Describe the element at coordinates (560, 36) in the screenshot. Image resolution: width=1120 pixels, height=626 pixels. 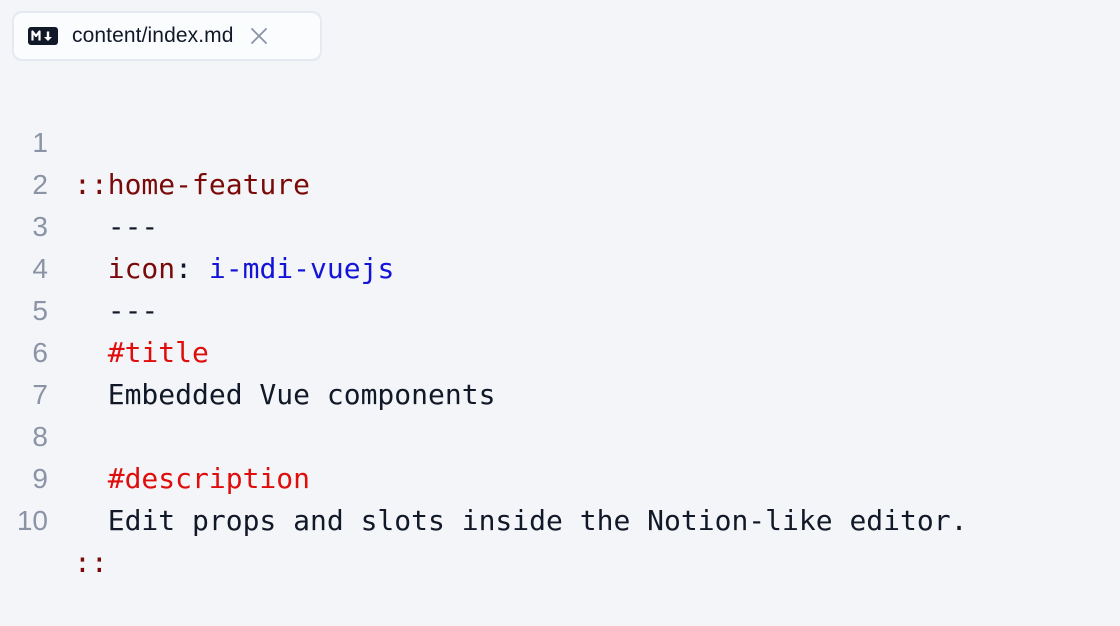
I see `tab-bar: content/index.md` at that location.